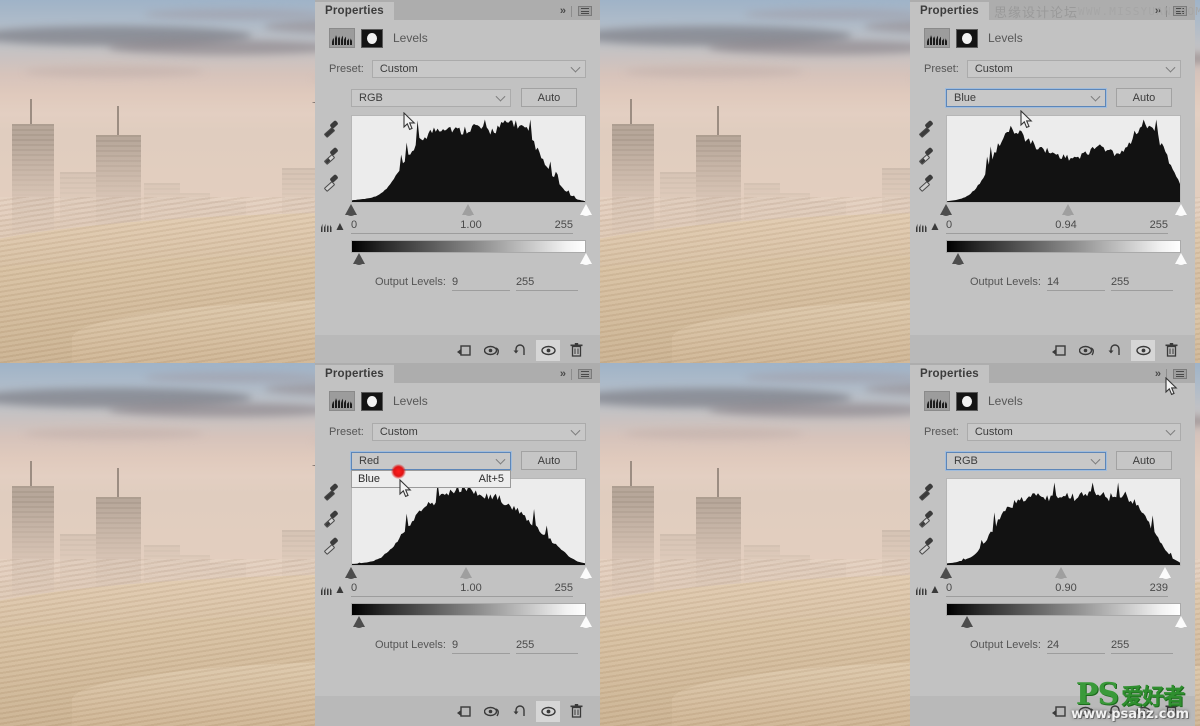 This screenshot has width=1200, height=726. Describe the element at coordinates (410, 38) in the screenshot. I see `adjustment-title: Levels` at that location.